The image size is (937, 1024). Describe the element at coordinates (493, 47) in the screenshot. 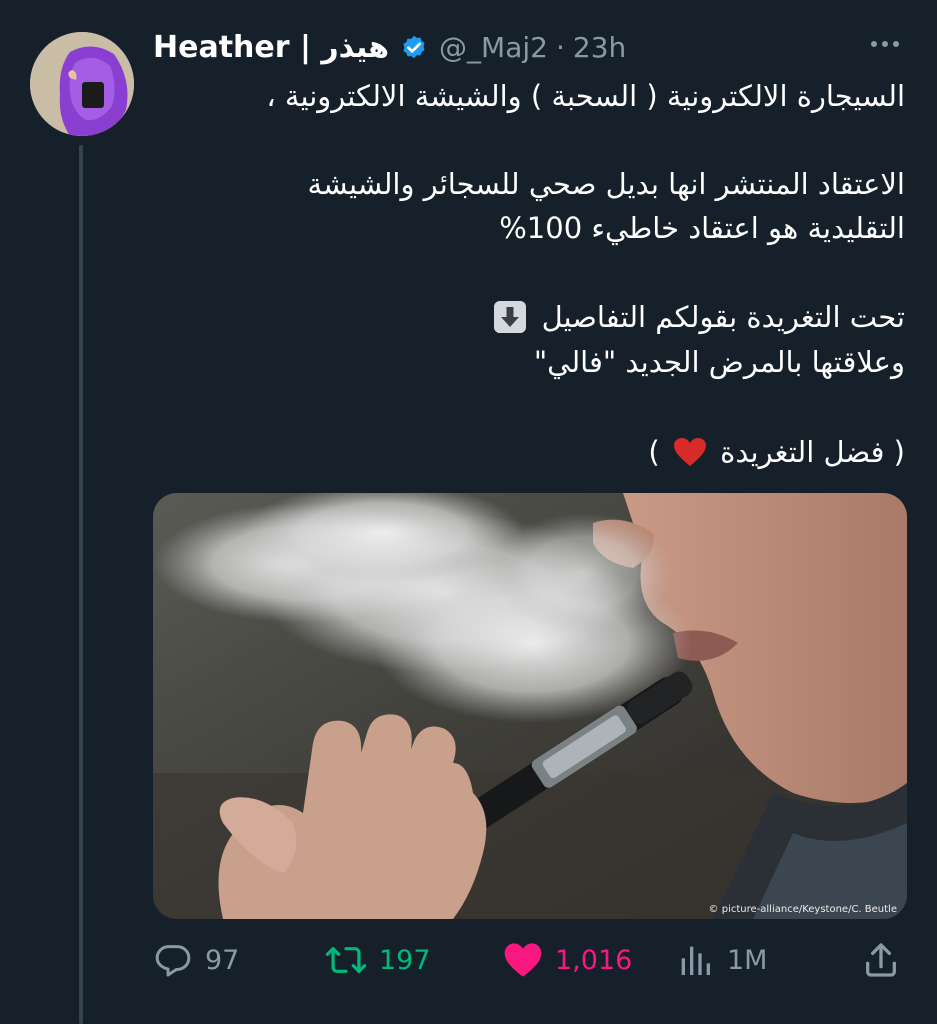

I see `handle: @_Maj2` at that location.